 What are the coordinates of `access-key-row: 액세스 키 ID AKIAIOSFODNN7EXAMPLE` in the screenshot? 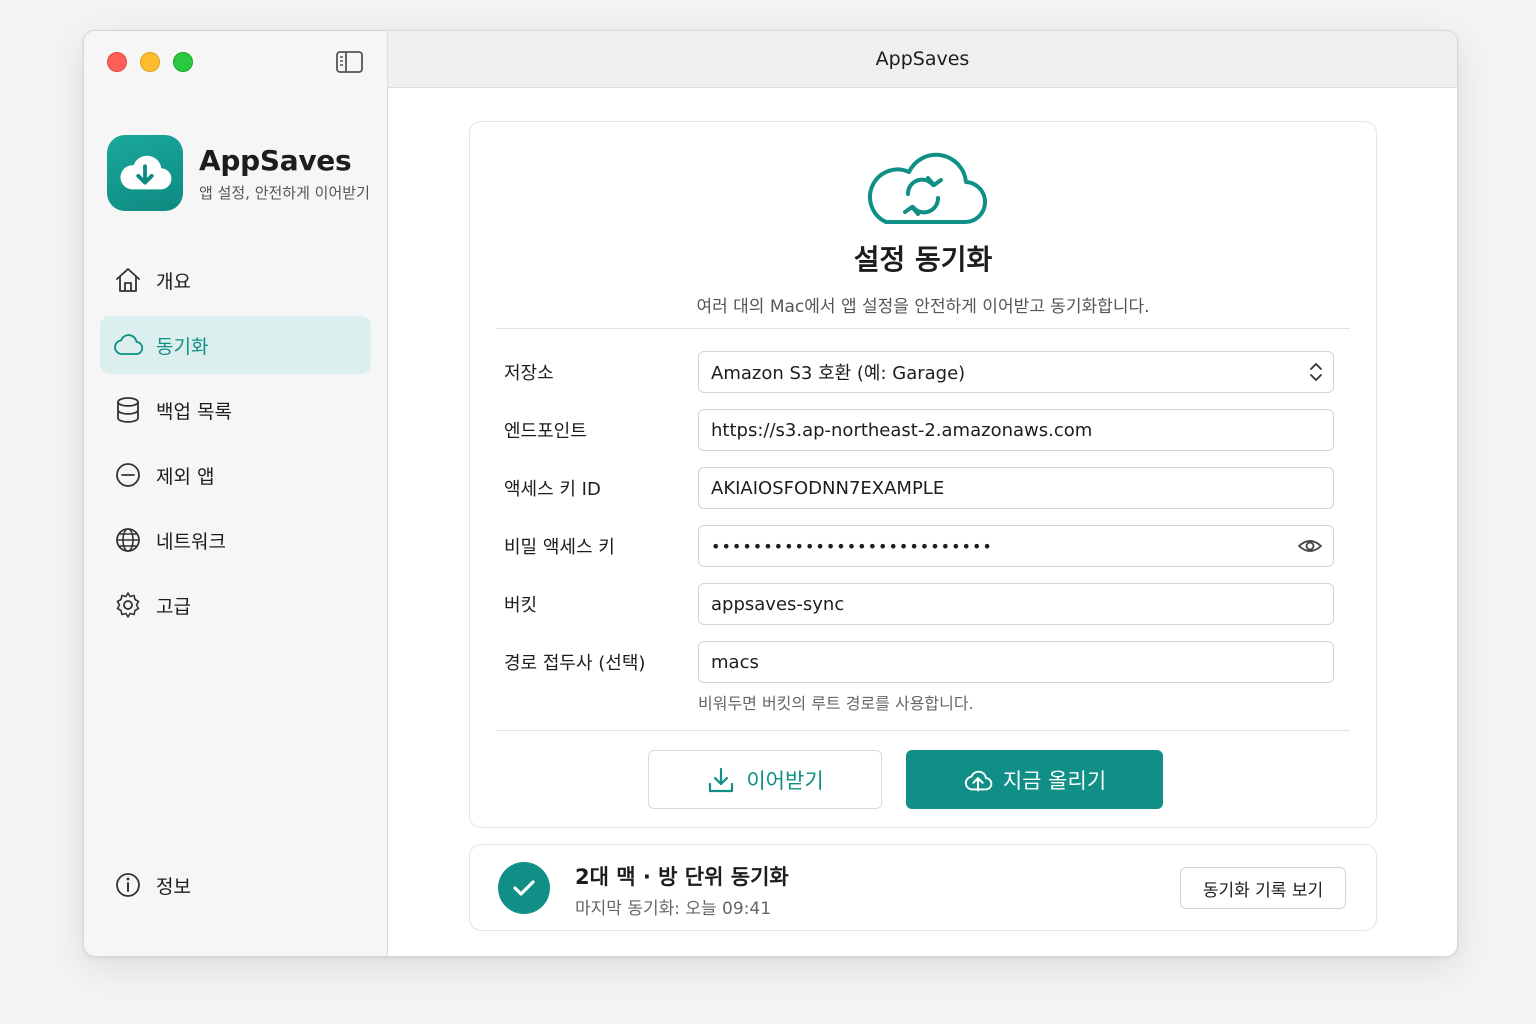 It's located at (919, 488).